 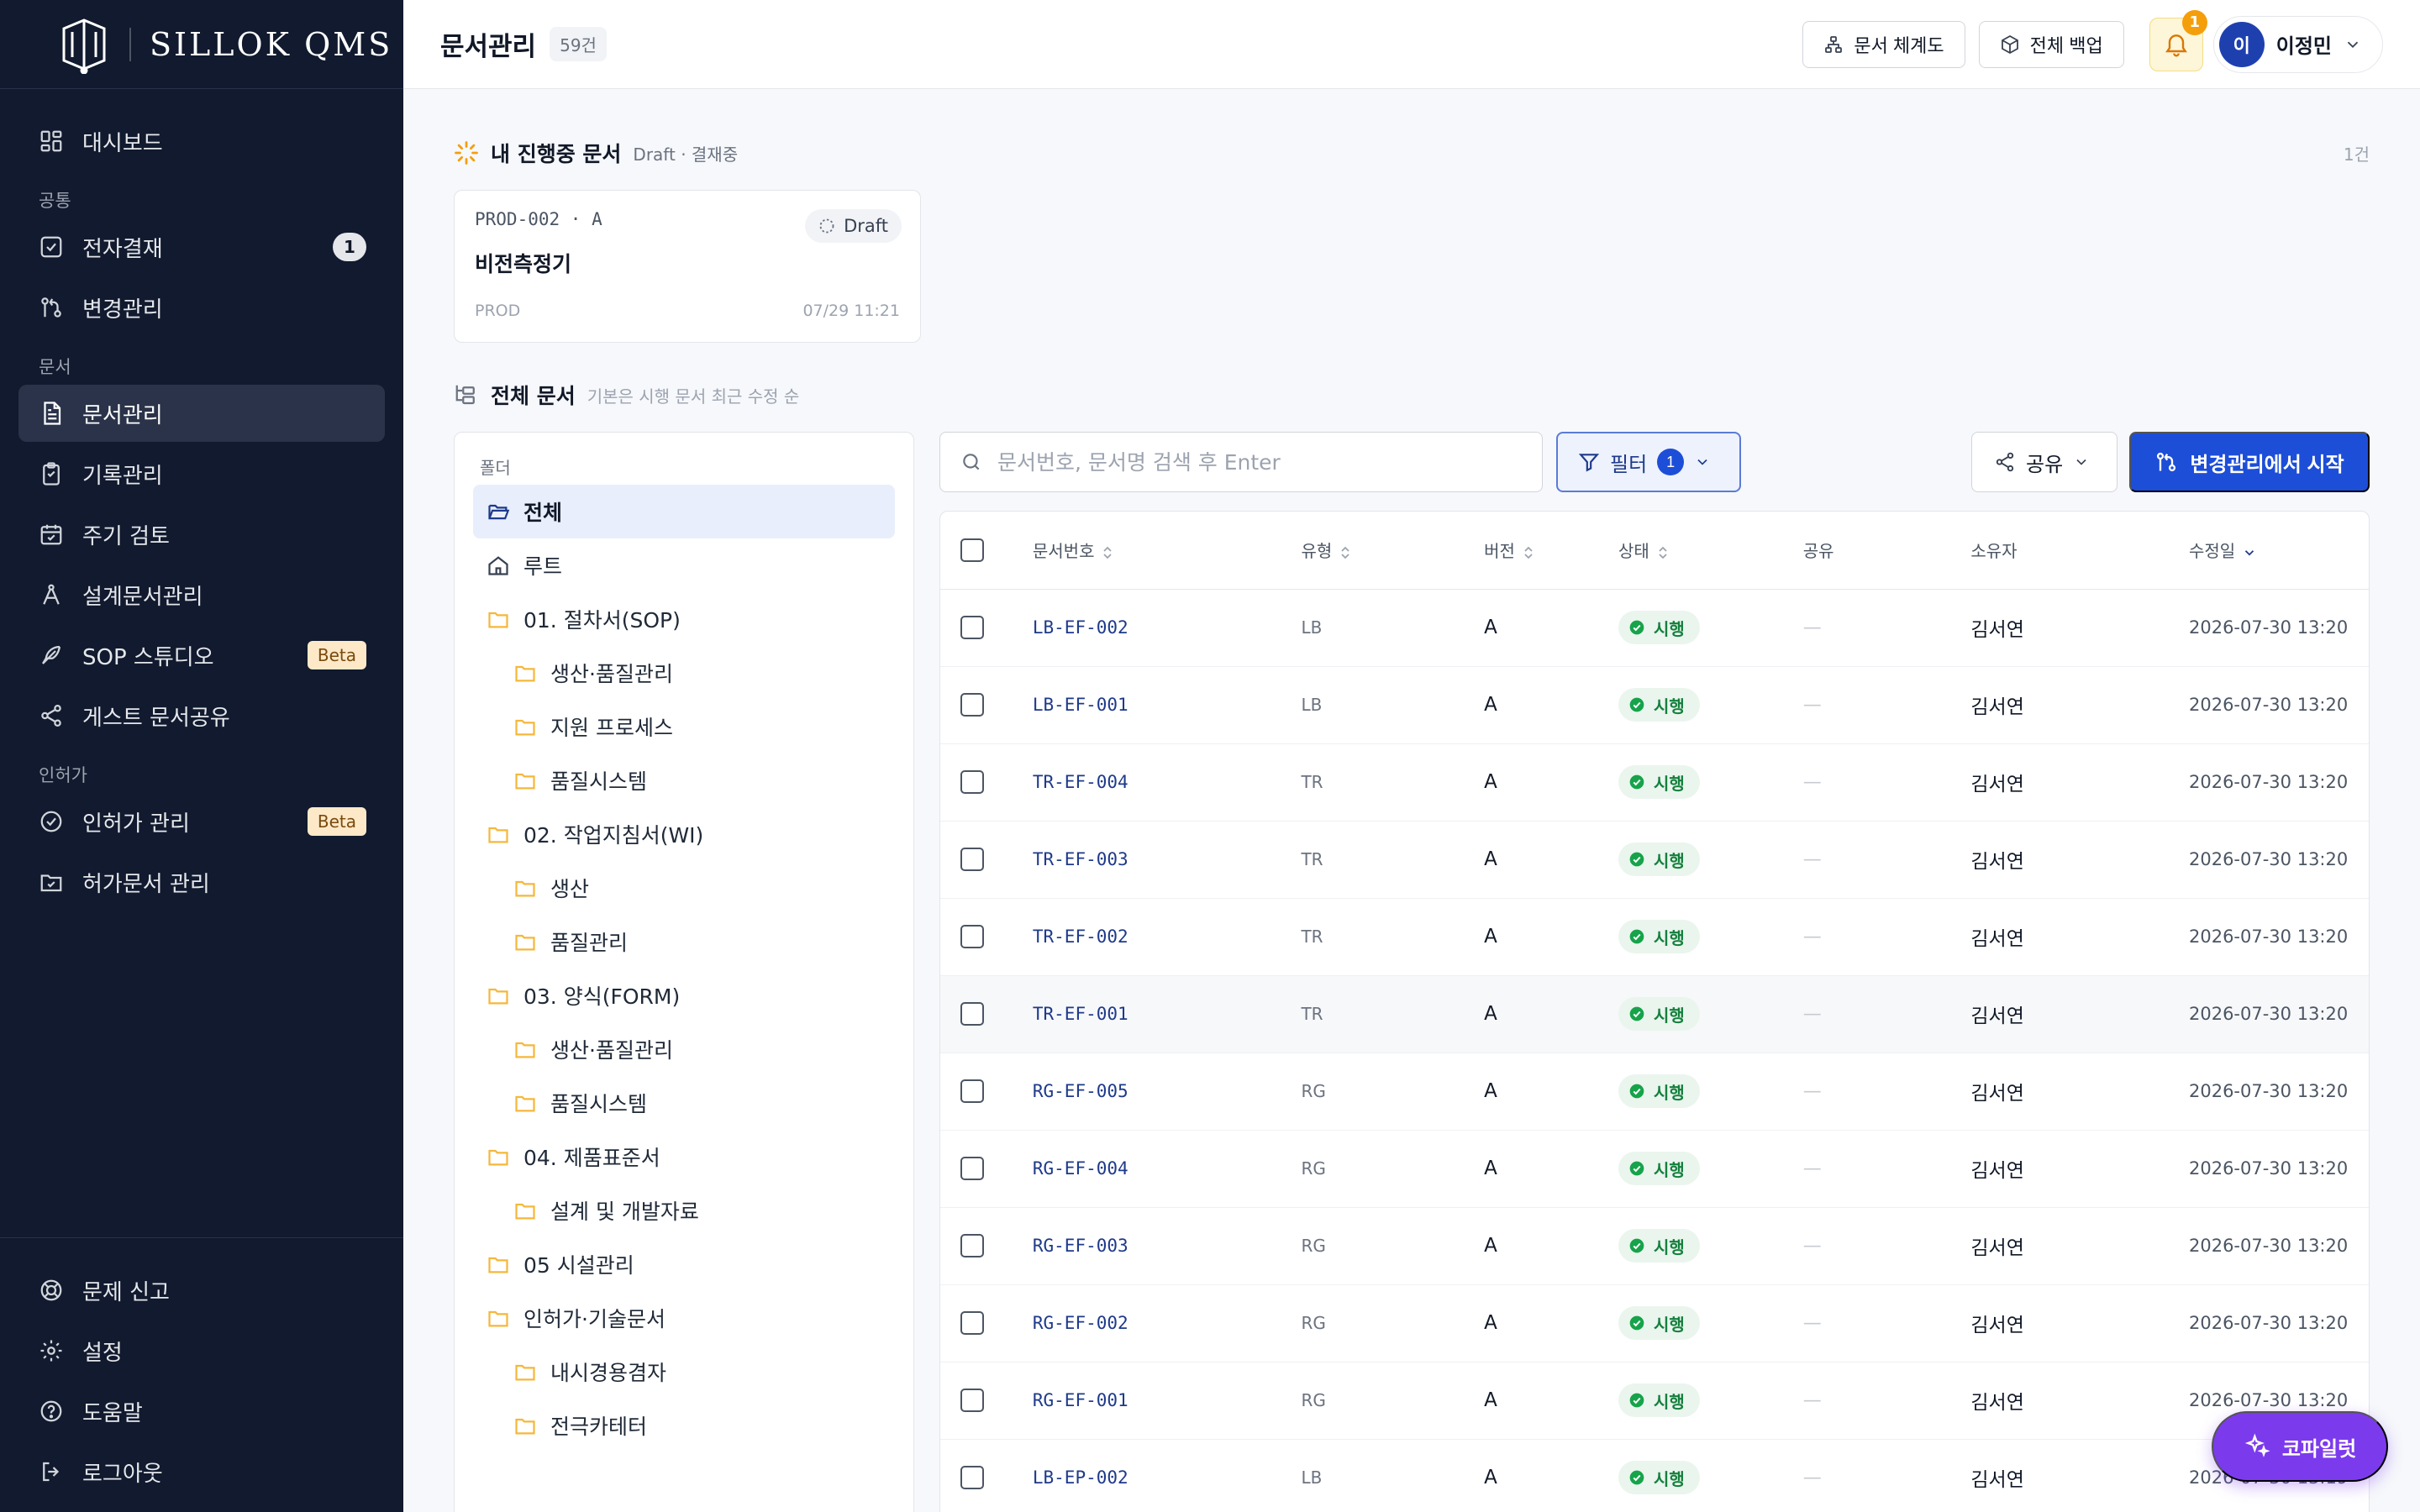 What do you see at coordinates (2297, 44) in the screenshot?
I see `user-menu: 이 이정민` at bounding box center [2297, 44].